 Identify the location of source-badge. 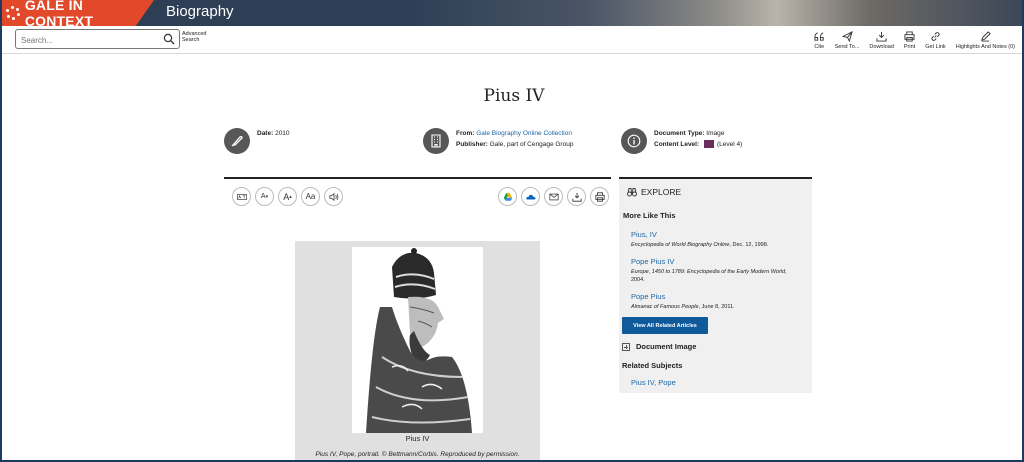
(436, 141).